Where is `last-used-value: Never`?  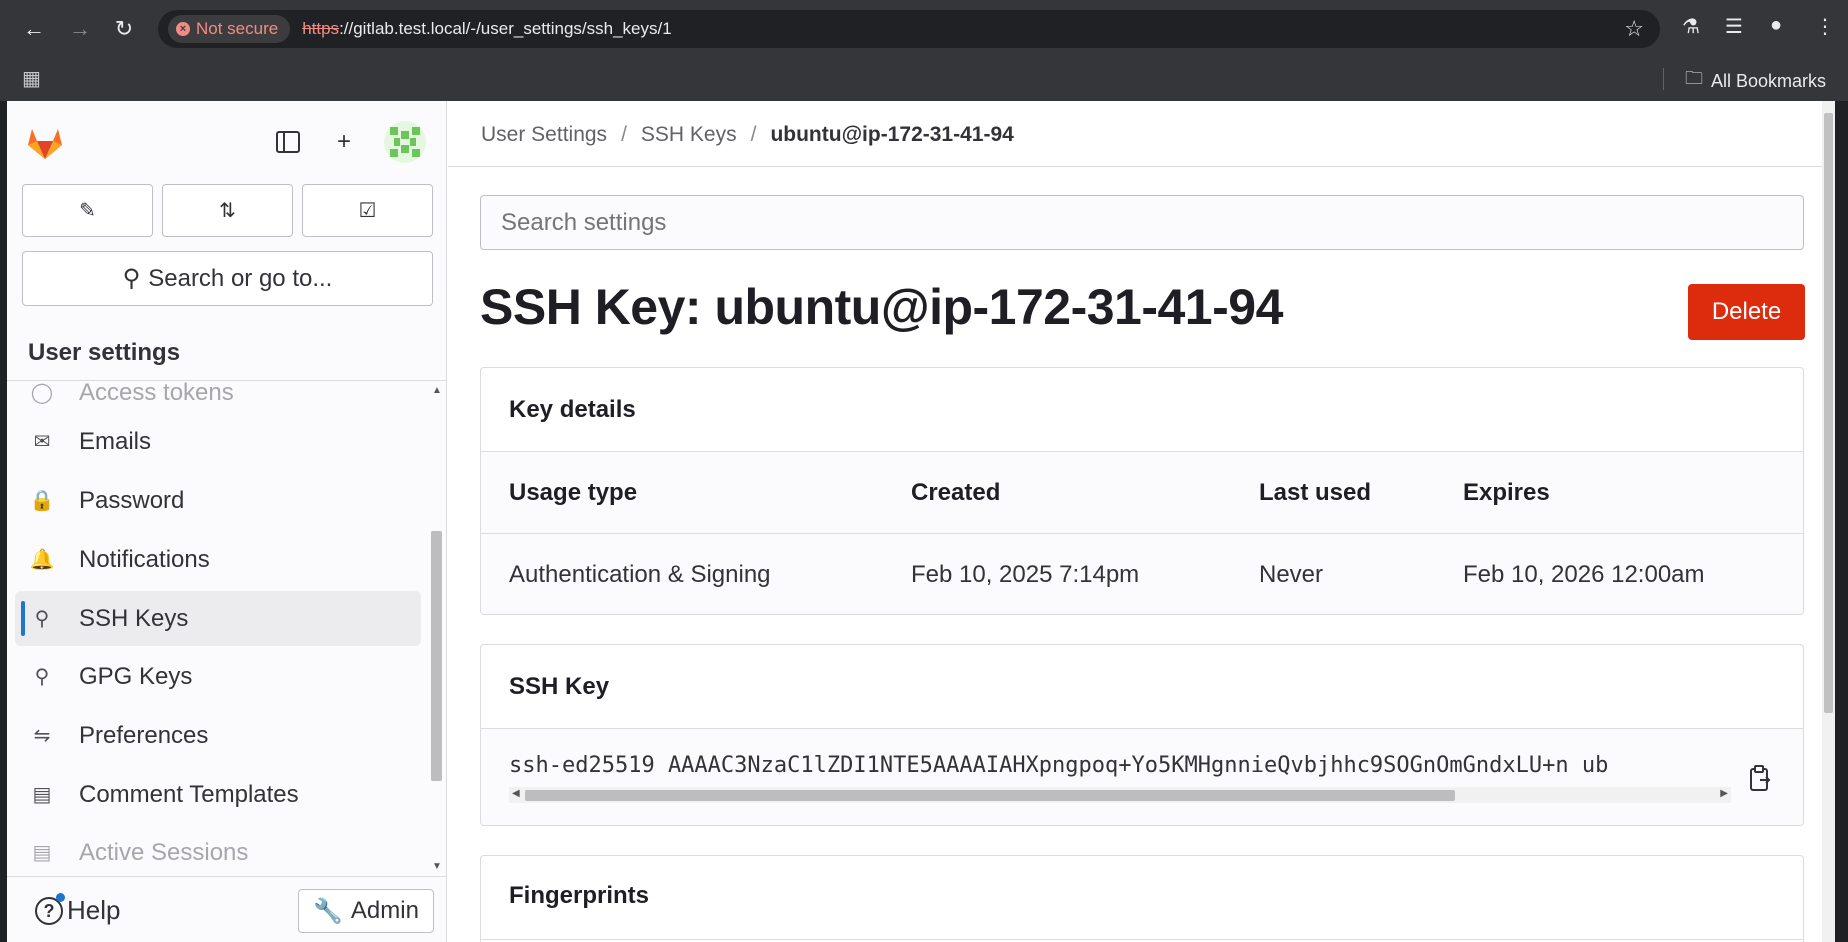 last-used-value: Never is located at coordinates (1291, 574).